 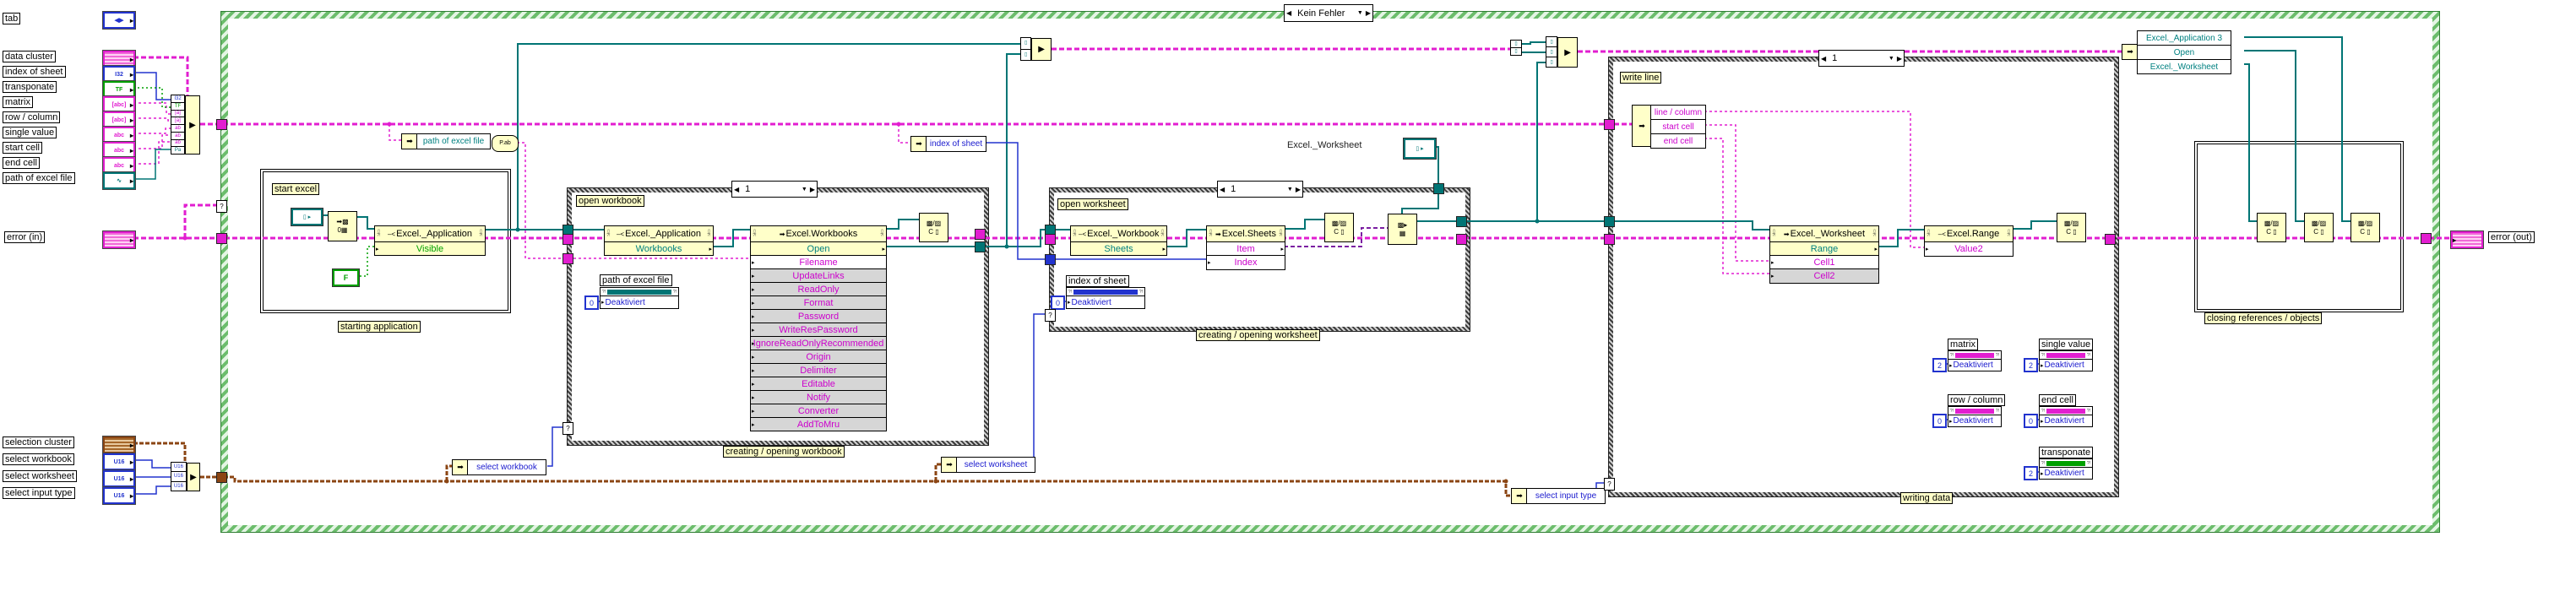 What do you see at coordinates (40, 476) in the screenshot?
I see `label-select-worksheet: select worksheet` at bounding box center [40, 476].